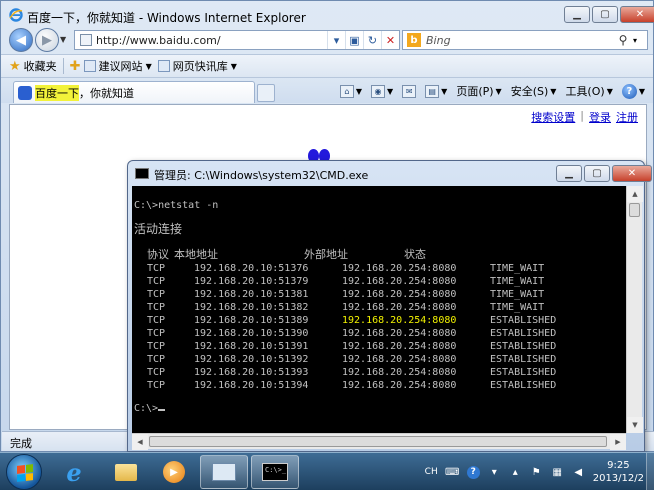 The height and width of the screenshot is (490, 654). I want to click on web-slice-gallery-link: 网页快讯库 ▼, so click(197, 66).